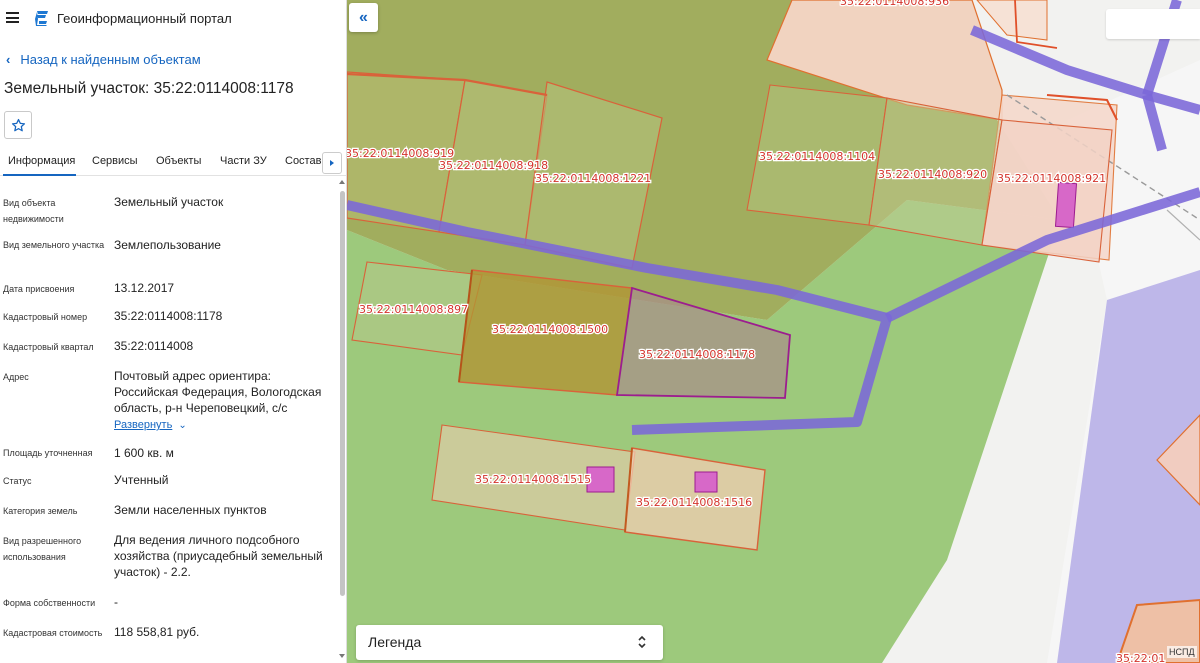 This screenshot has height=663, width=1200. Describe the element at coordinates (154, 346) in the screenshot. I see `info-value: 35:22:0114008` at that location.